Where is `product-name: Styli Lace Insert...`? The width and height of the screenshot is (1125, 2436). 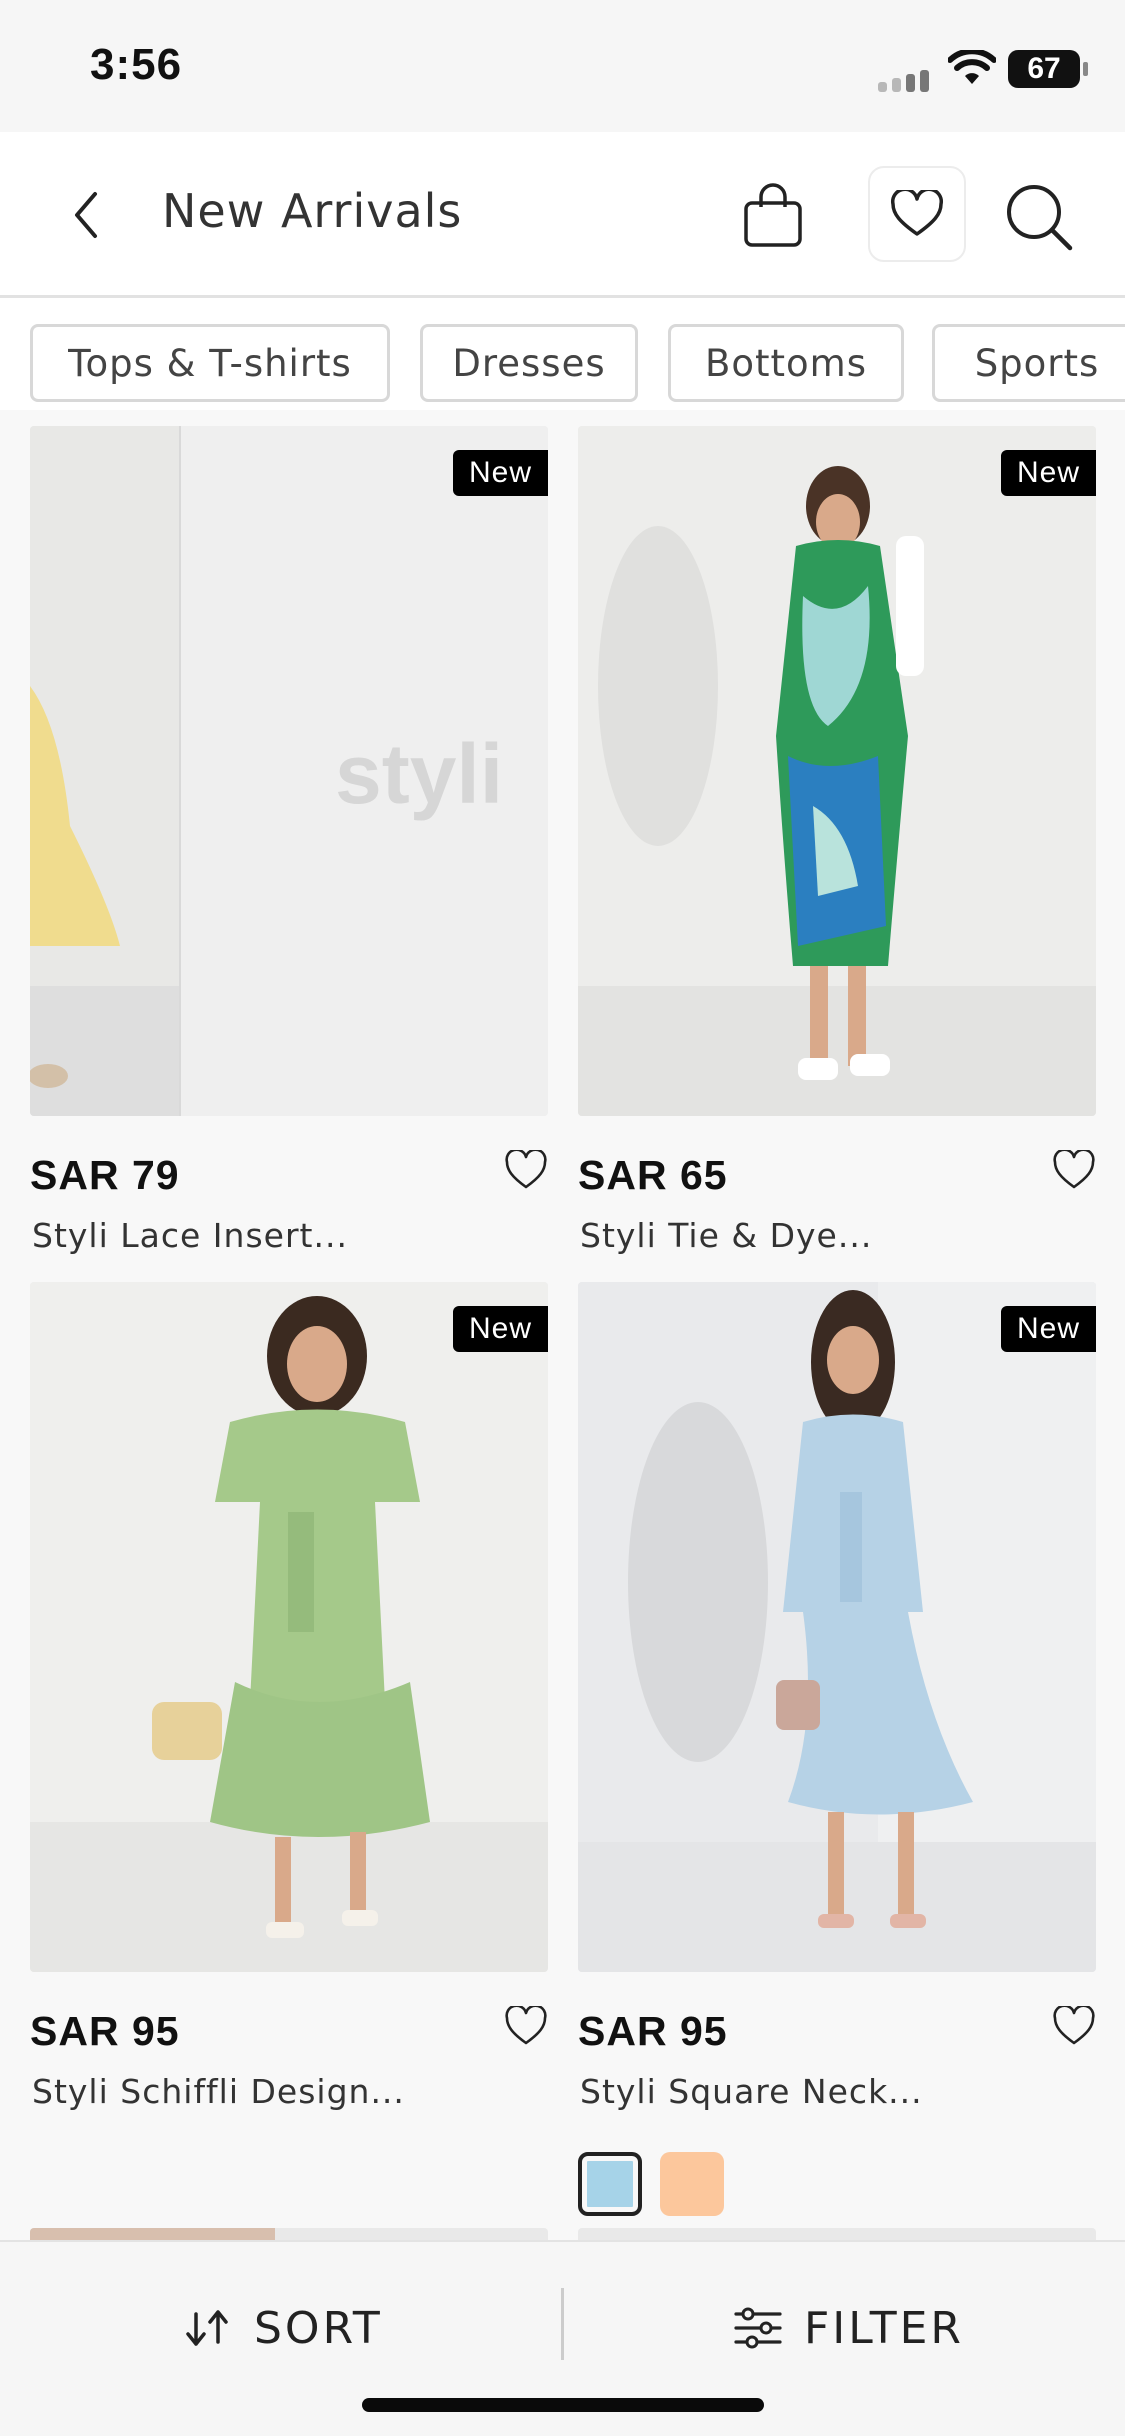 product-name: Styli Lace Insert... is located at coordinates (190, 1235).